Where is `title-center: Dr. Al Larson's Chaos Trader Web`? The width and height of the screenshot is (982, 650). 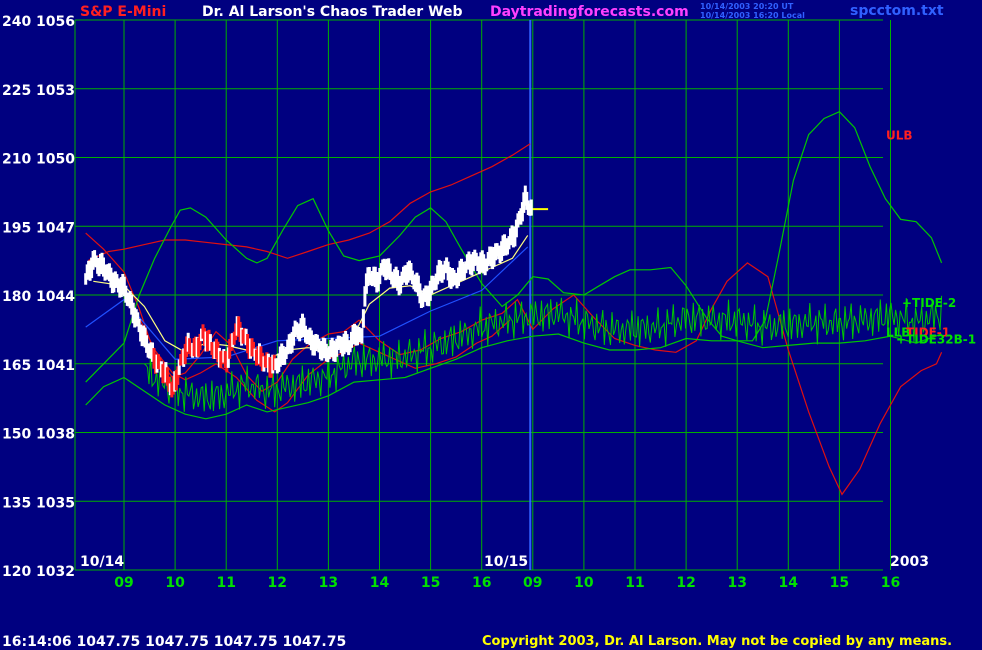
title-center: Dr. Al Larson's Chaos Trader Web is located at coordinates (332, 12).